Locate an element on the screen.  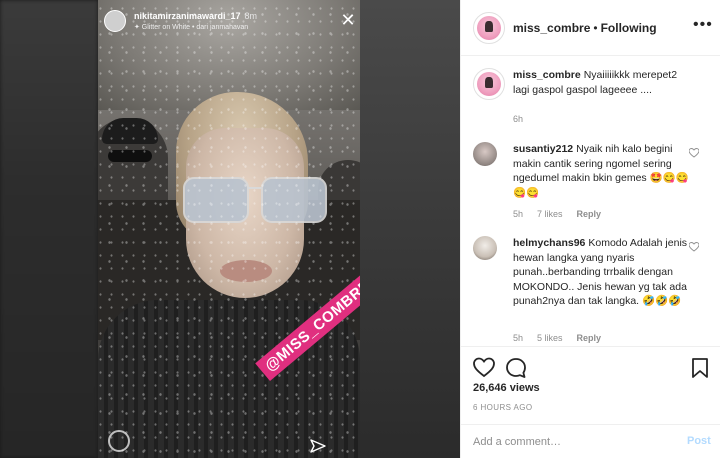
comment-meta: 5h 5 likes Reply is located at coordinates (564, 338).